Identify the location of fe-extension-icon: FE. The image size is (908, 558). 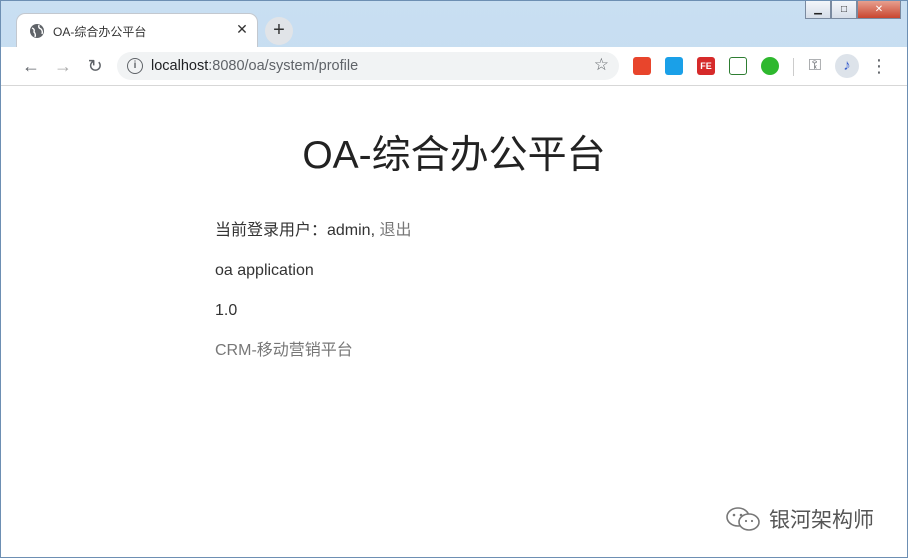
(706, 66).